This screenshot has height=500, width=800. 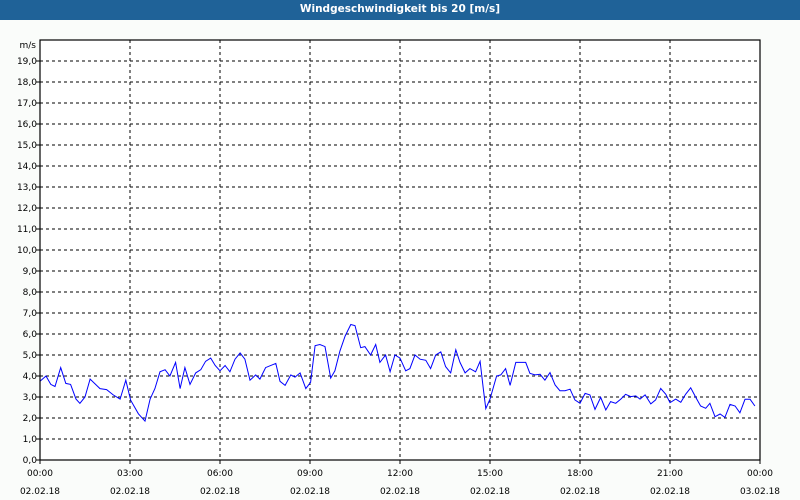 I want to click on x-tick-time: 06:00, so click(x=220, y=474).